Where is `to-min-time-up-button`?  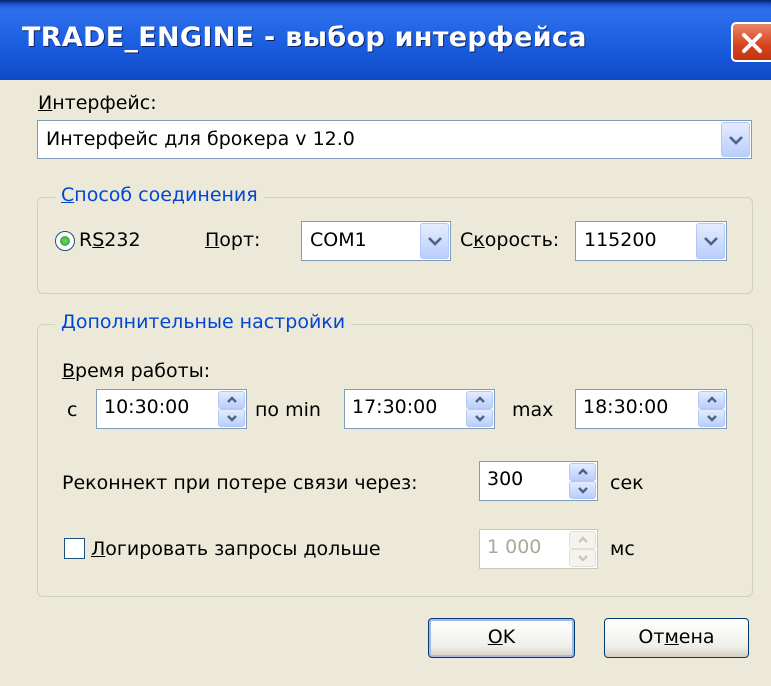 to-min-time-up-button is located at coordinates (479, 400).